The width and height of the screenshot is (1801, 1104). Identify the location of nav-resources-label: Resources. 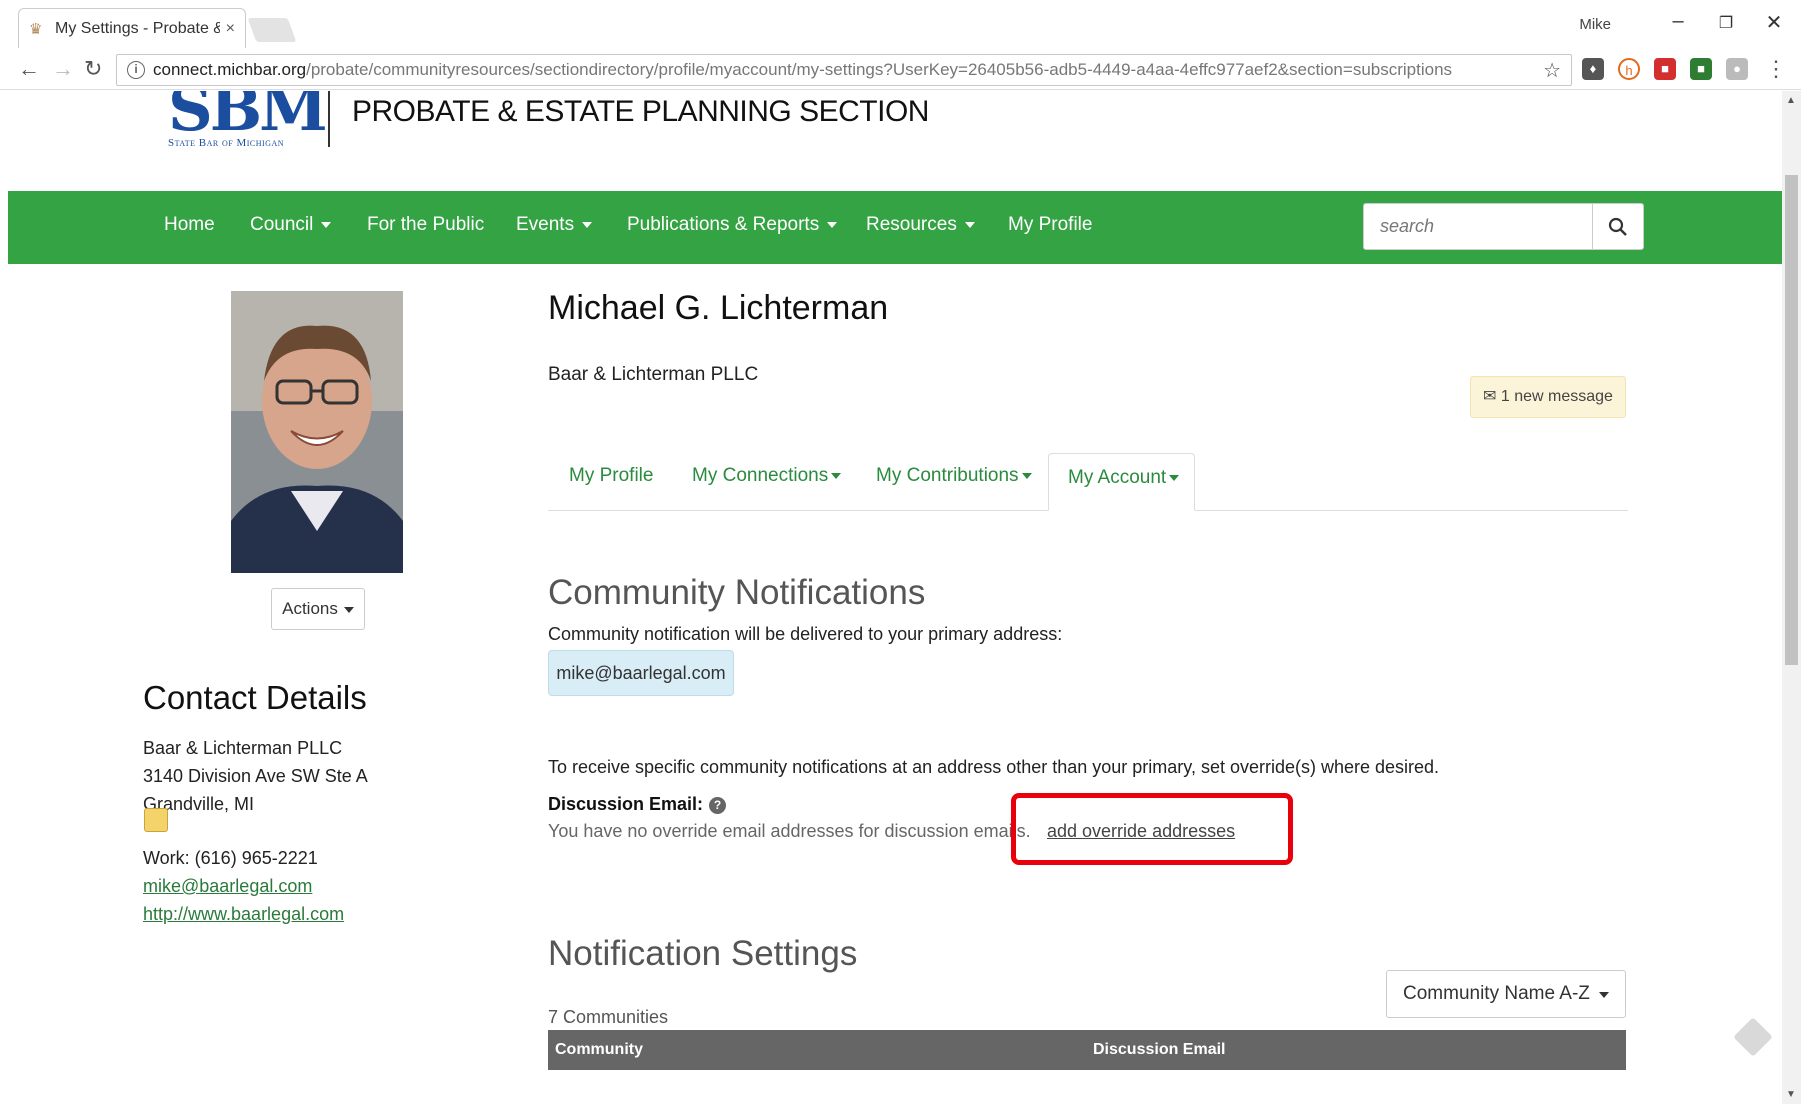
(911, 224).